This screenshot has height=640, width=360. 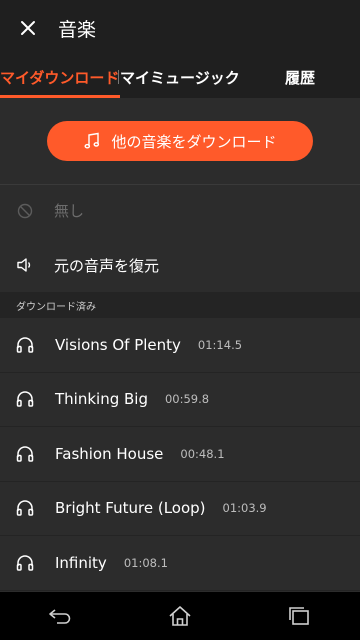 What do you see at coordinates (101, 399) in the screenshot?
I see `track-name: Thinking Big` at bounding box center [101, 399].